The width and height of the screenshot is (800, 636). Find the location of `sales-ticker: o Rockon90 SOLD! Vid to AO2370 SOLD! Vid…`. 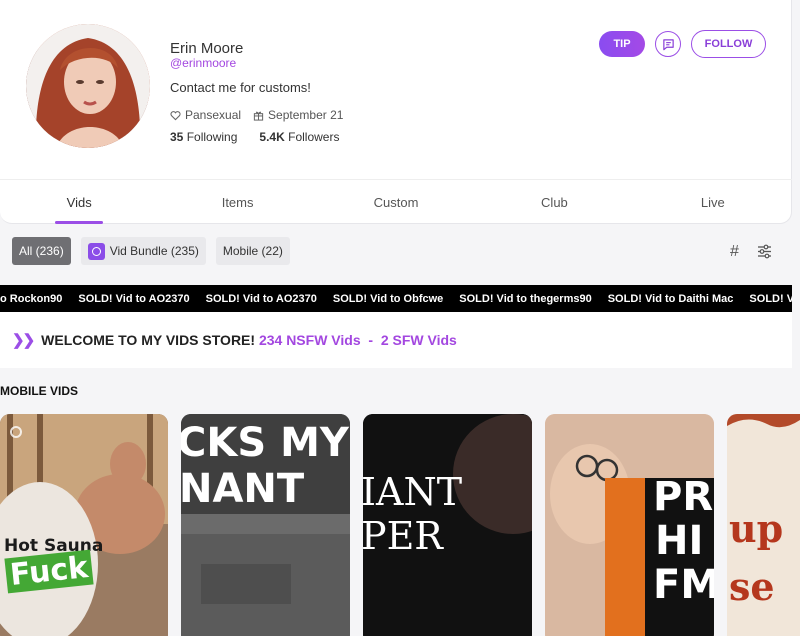

sales-ticker: o Rockon90 SOLD! Vid to AO2370 SOLD! Vid… is located at coordinates (396, 298).